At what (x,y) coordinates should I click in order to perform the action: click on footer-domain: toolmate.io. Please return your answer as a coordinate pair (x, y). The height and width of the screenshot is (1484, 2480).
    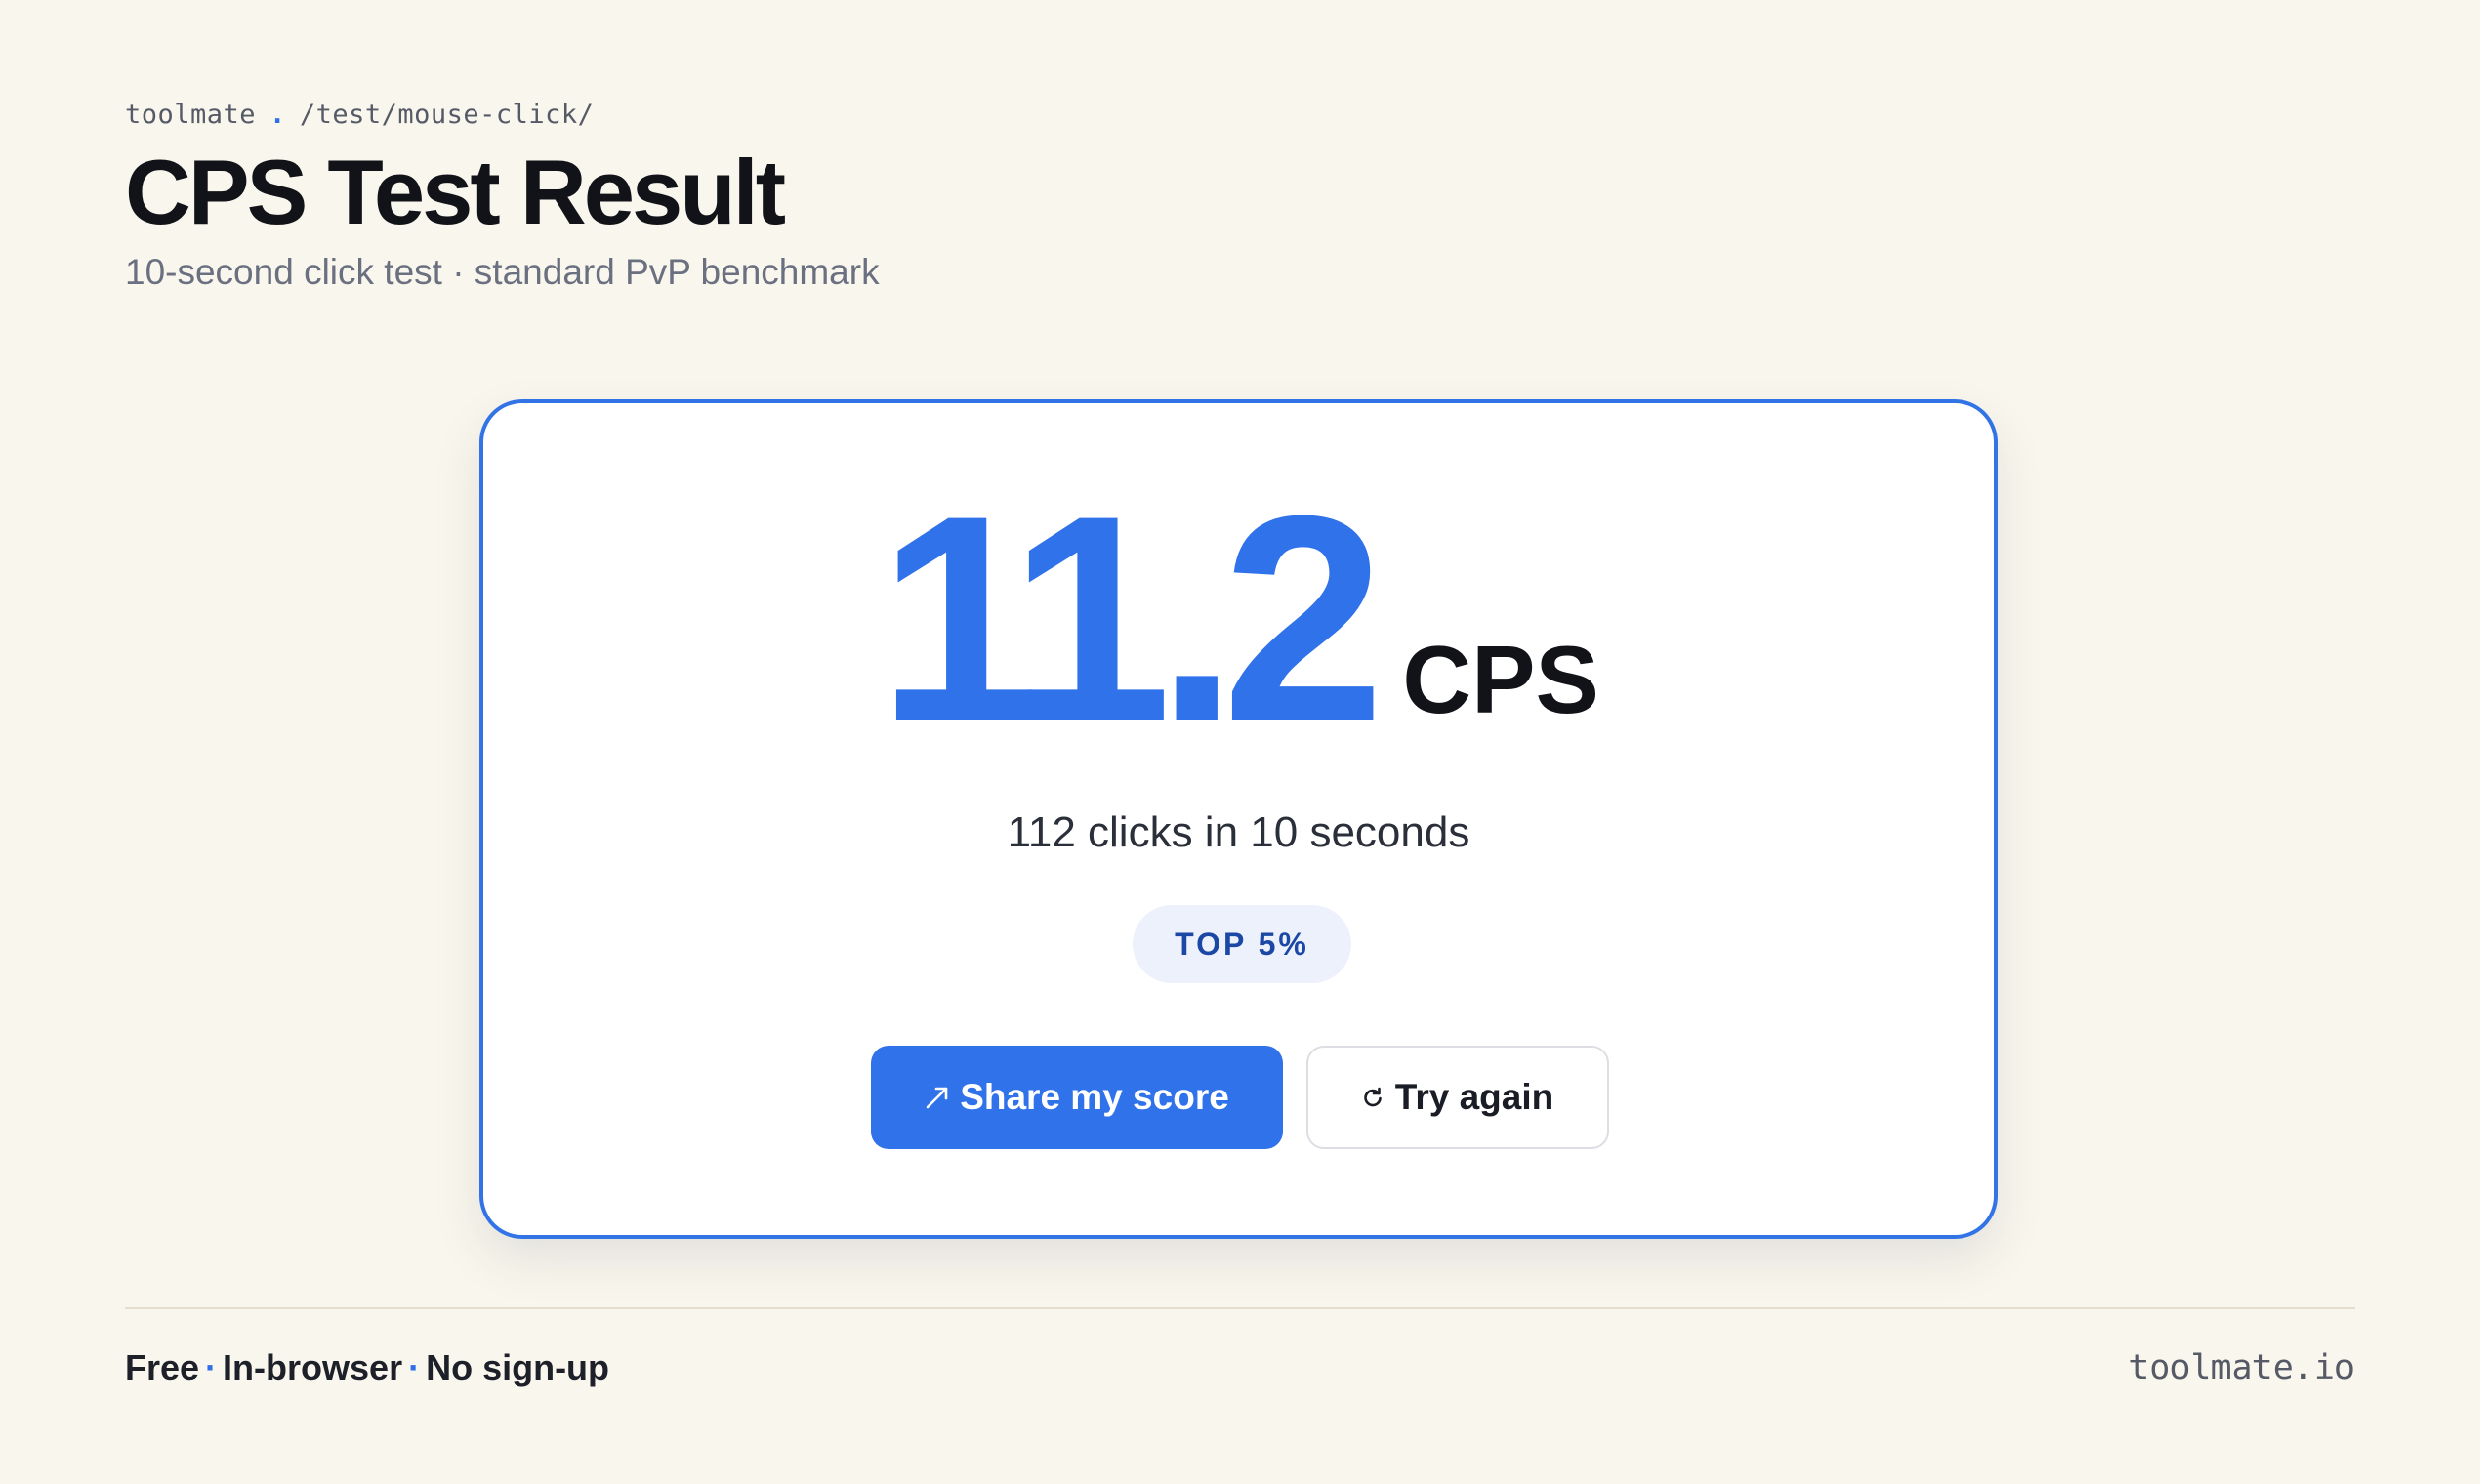
    Looking at the image, I should click on (2242, 1368).